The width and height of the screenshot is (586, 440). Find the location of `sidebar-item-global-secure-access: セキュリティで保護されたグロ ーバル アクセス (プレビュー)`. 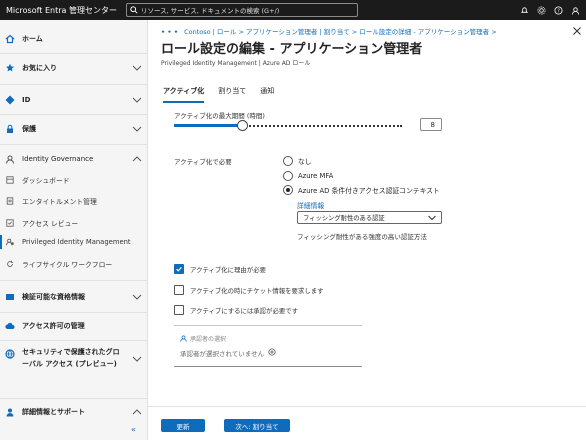

sidebar-item-global-secure-access: セキュリティで保護されたグロ ーバル アクセス (プレビュー) is located at coordinates (74, 359).